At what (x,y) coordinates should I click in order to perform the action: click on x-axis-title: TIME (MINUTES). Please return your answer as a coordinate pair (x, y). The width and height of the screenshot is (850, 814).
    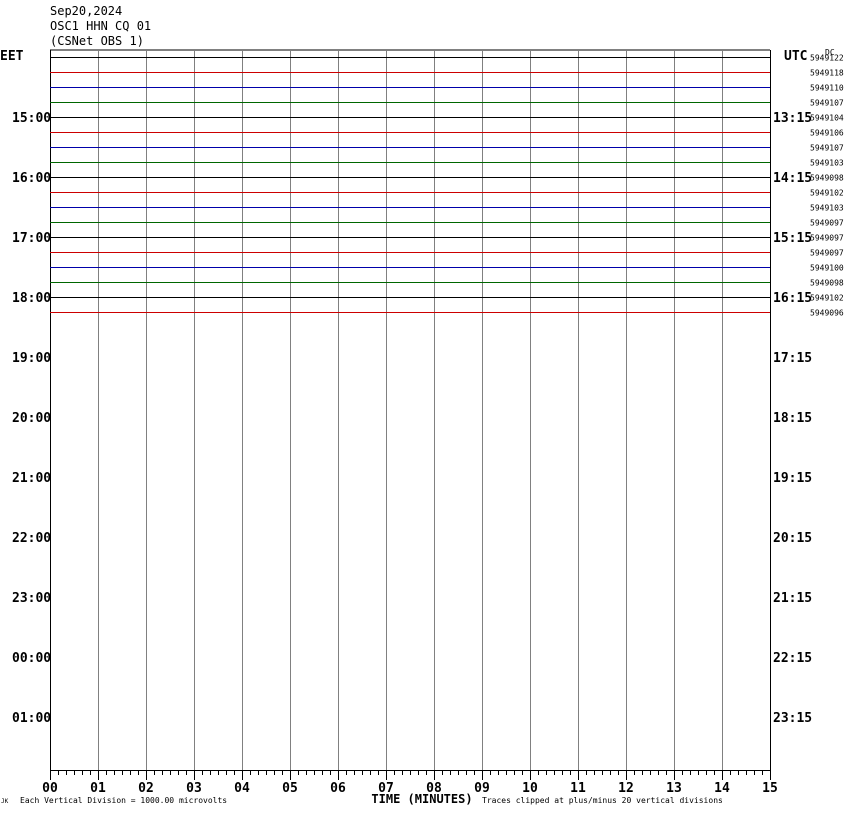
    Looking at the image, I should click on (421, 799).